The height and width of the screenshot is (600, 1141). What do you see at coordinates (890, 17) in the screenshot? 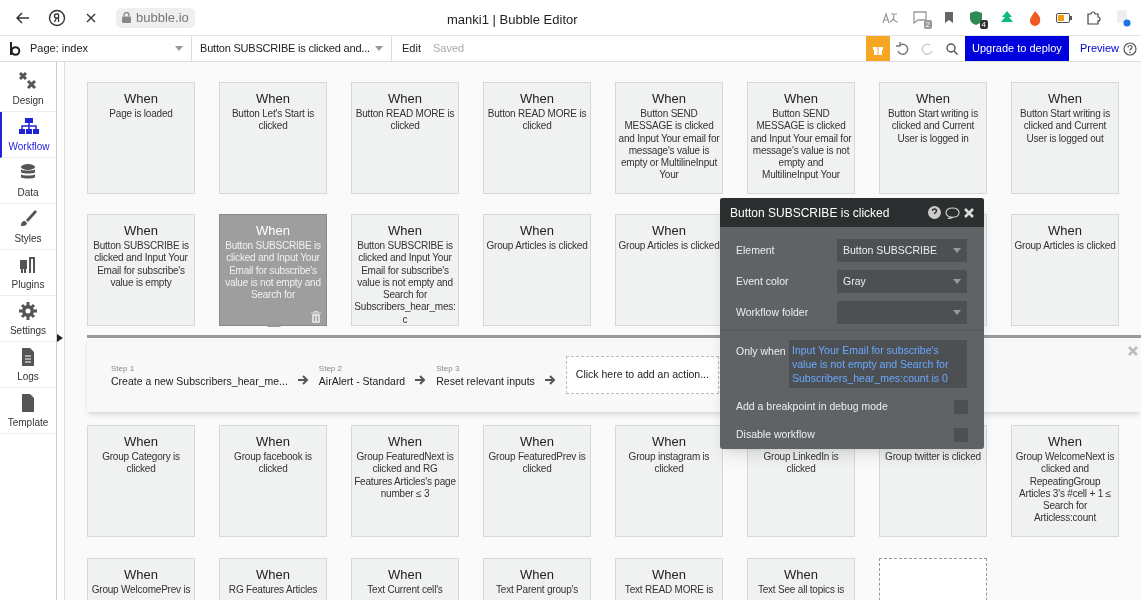
I see `translate-icon` at bounding box center [890, 17].